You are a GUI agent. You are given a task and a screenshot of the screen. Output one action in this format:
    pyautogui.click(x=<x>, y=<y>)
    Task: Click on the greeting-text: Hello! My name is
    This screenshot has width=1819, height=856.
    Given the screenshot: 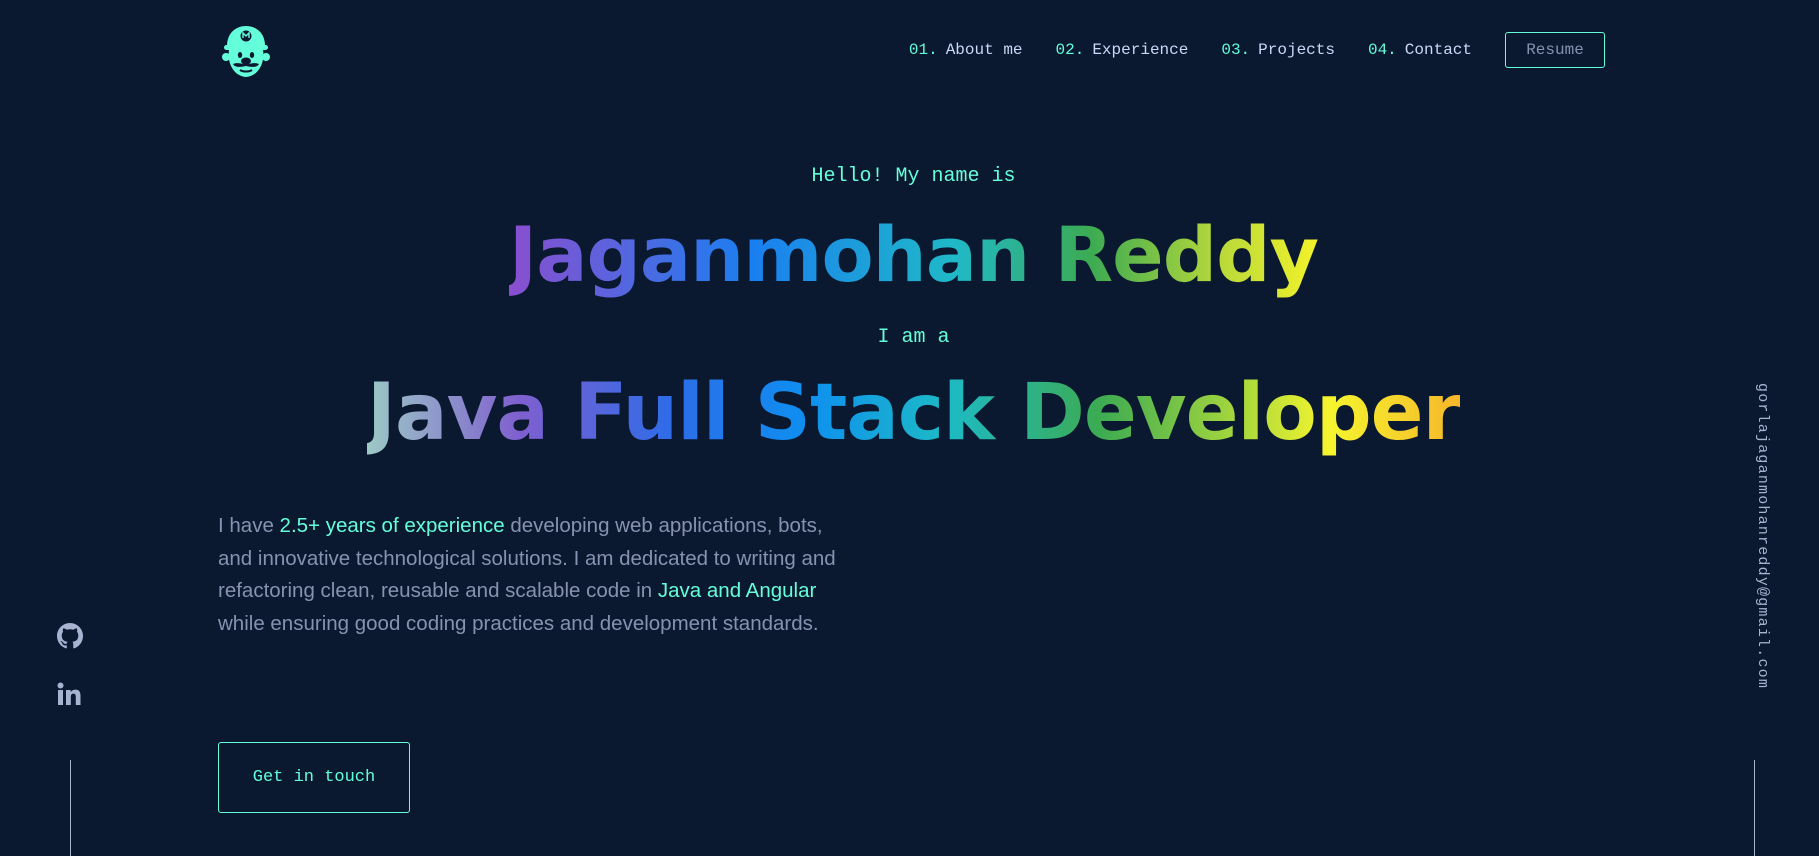 What is the action you would take?
    pyautogui.click(x=913, y=176)
    